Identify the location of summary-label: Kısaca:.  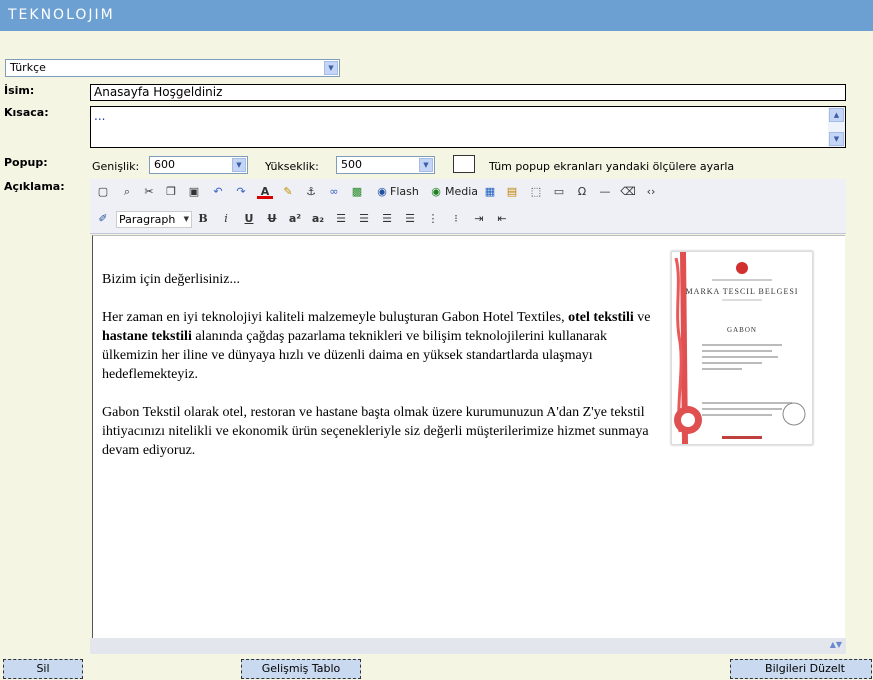
(26, 112).